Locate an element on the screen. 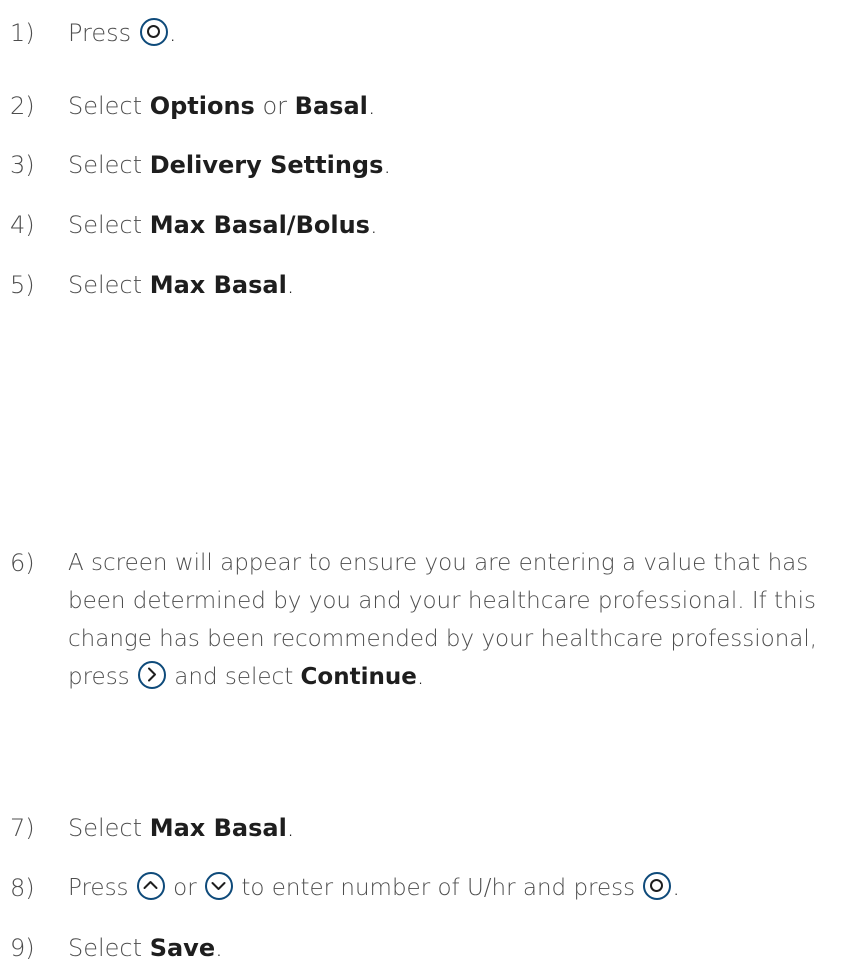 This screenshot has height=972, width=861. menu-term-max-basal-bolus: Max Basal/Bolus is located at coordinates (259, 225).